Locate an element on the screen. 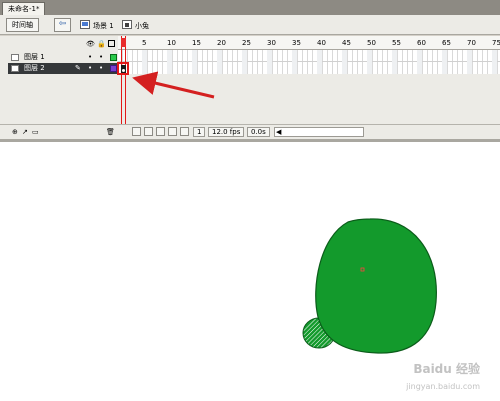 Image resolution: width=500 pixels, height=401 pixels. current-frame-field: 1 is located at coordinates (199, 132).